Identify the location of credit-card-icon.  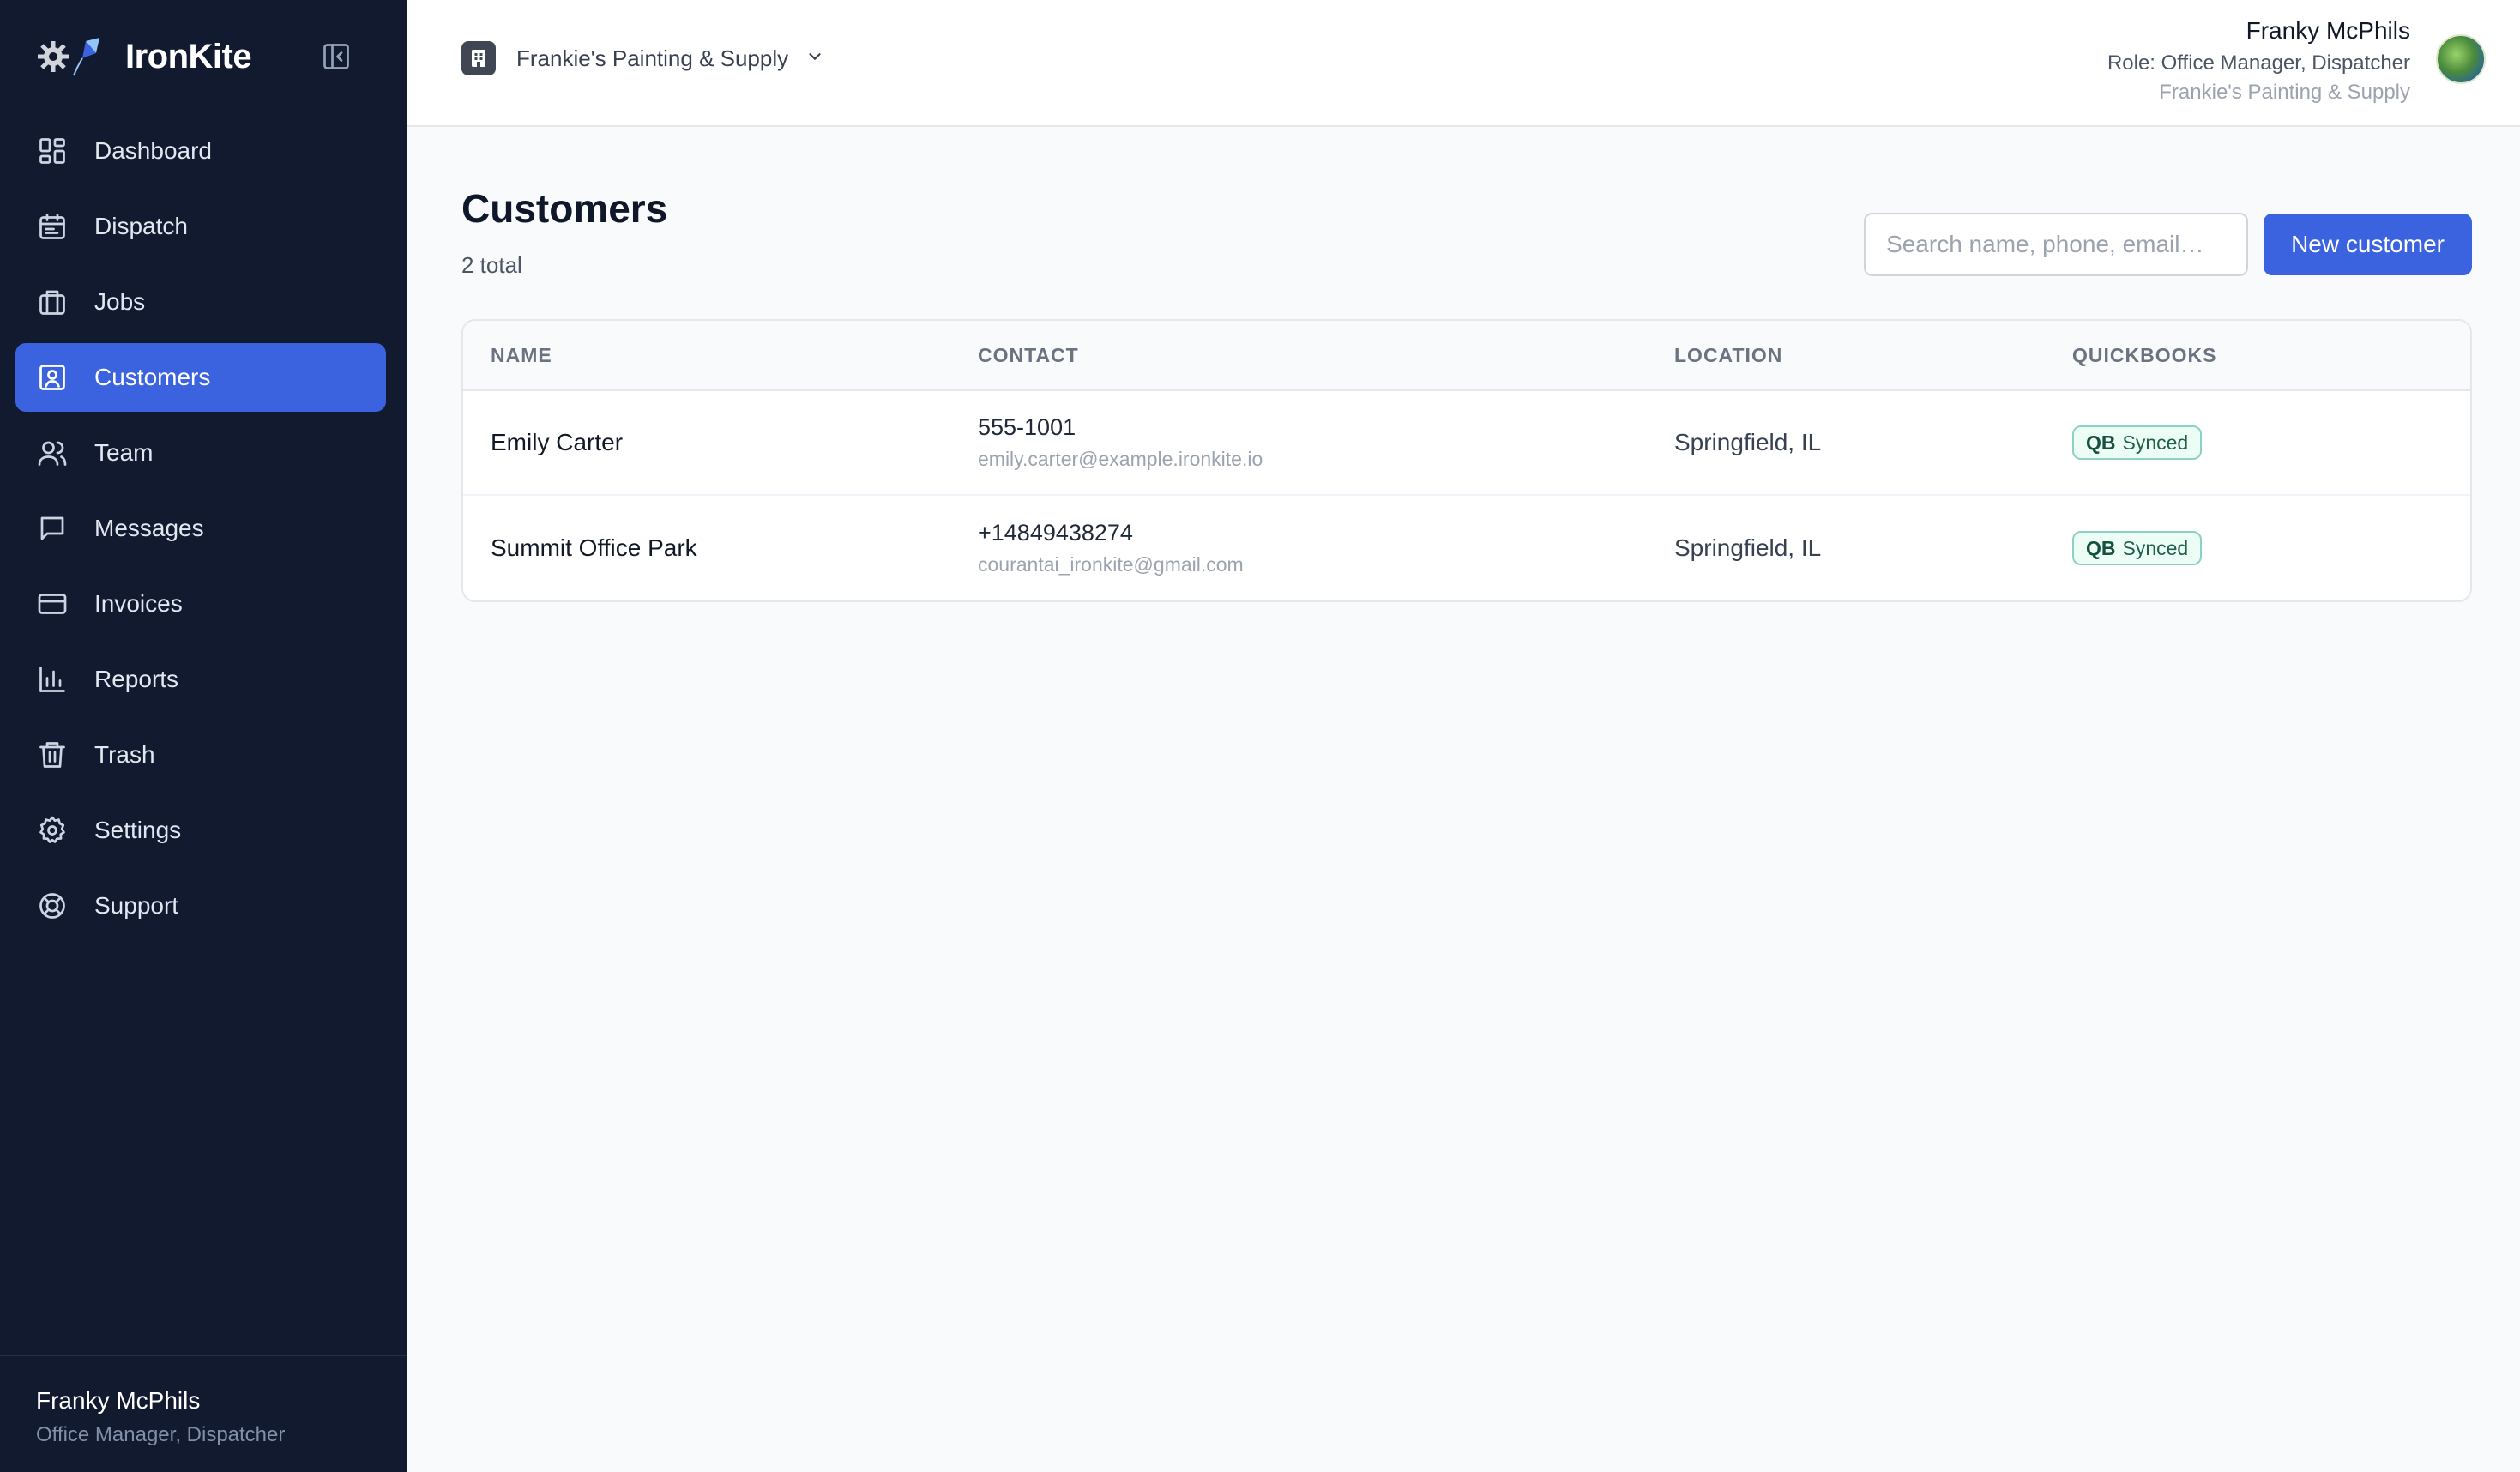
(52, 604).